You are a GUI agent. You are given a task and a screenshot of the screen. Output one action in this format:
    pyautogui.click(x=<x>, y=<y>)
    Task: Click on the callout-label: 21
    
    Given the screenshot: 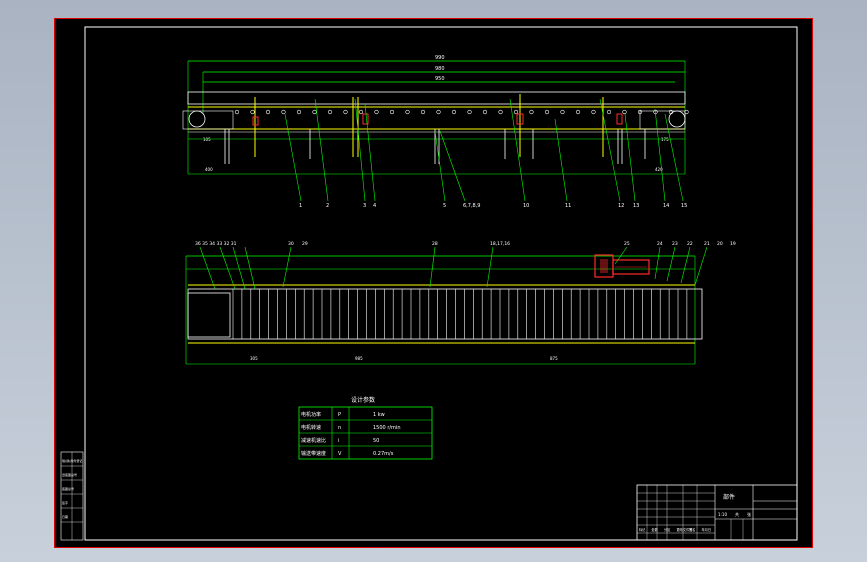 What is the action you would take?
    pyautogui.click(x=707, y=244)
    